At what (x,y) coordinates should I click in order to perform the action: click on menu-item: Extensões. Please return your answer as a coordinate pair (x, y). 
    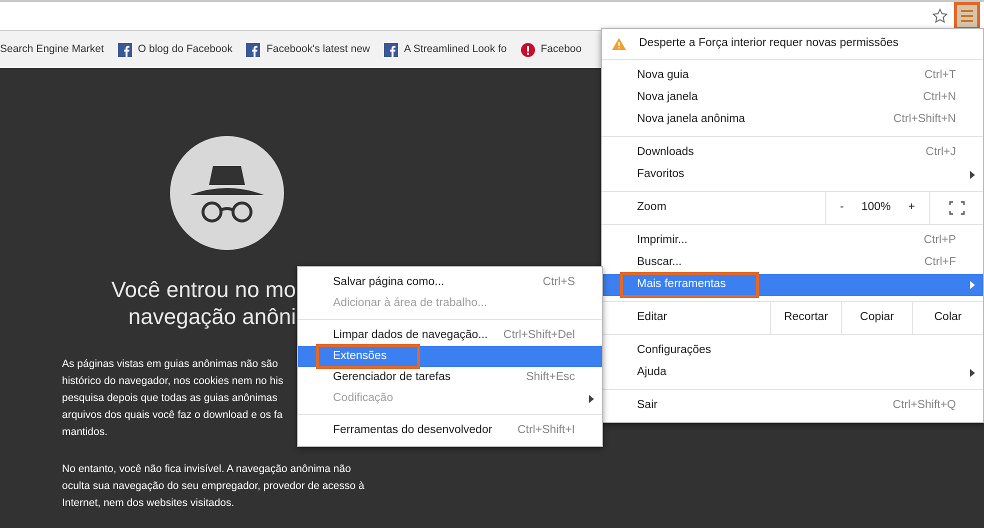
    Looking at the image, I should click on (450, 356).